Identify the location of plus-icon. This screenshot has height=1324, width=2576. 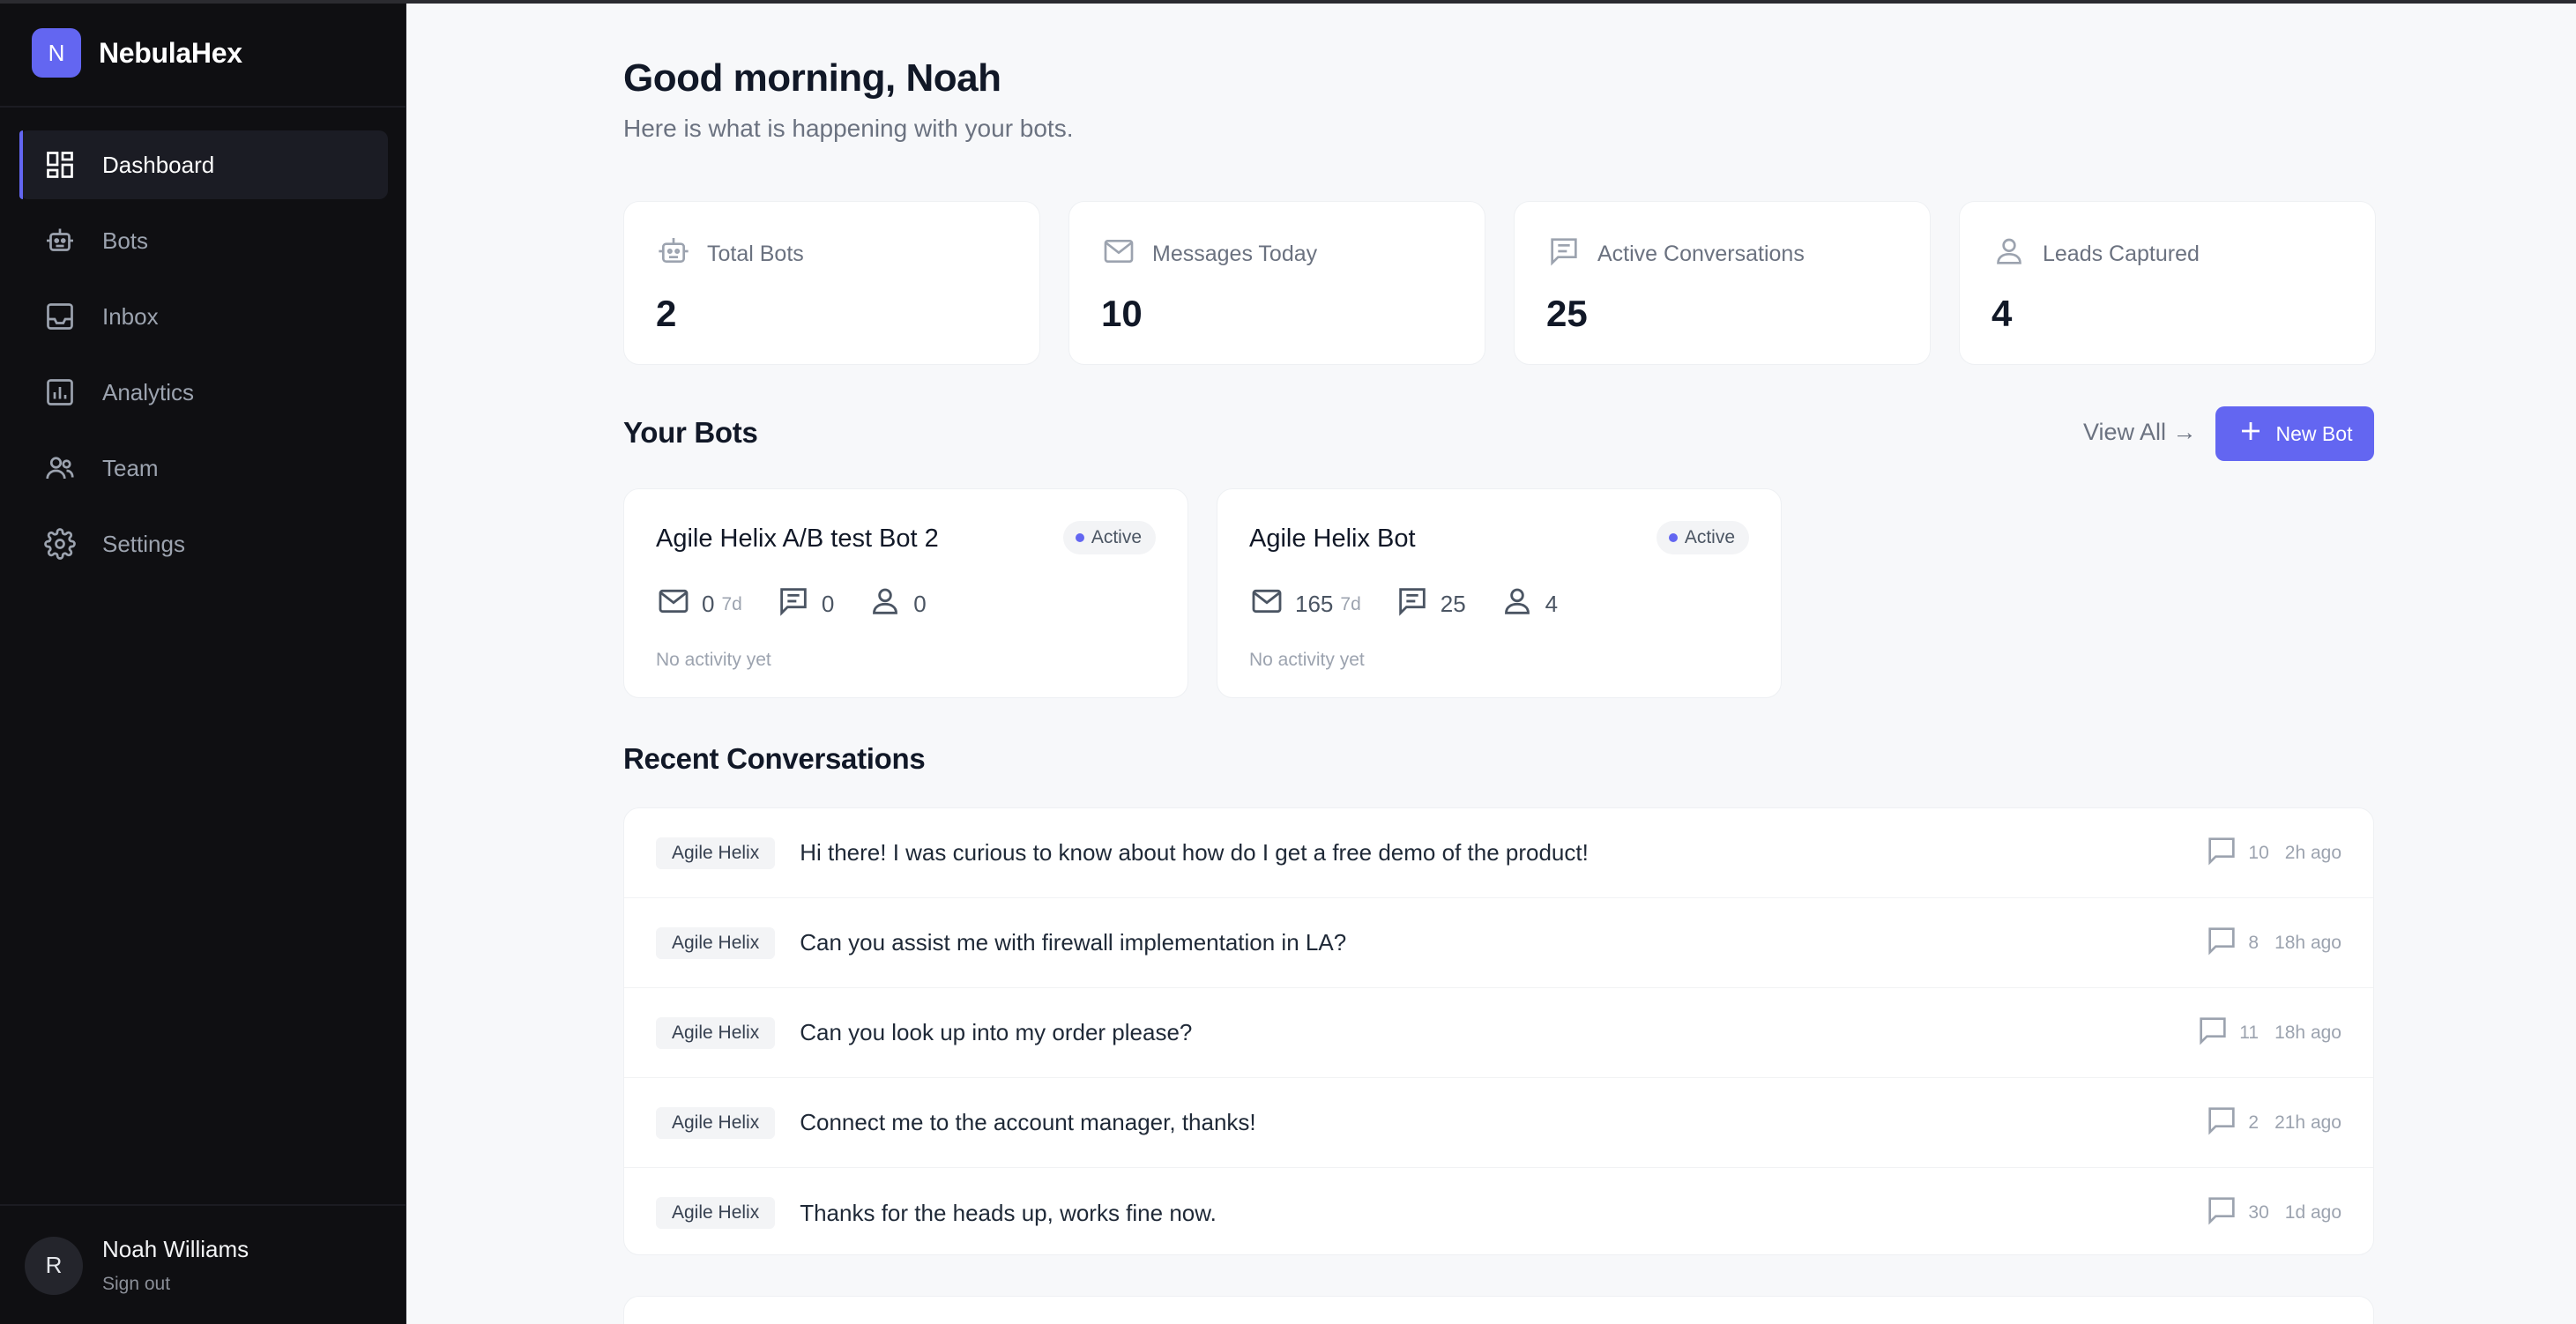
(2256, 434).